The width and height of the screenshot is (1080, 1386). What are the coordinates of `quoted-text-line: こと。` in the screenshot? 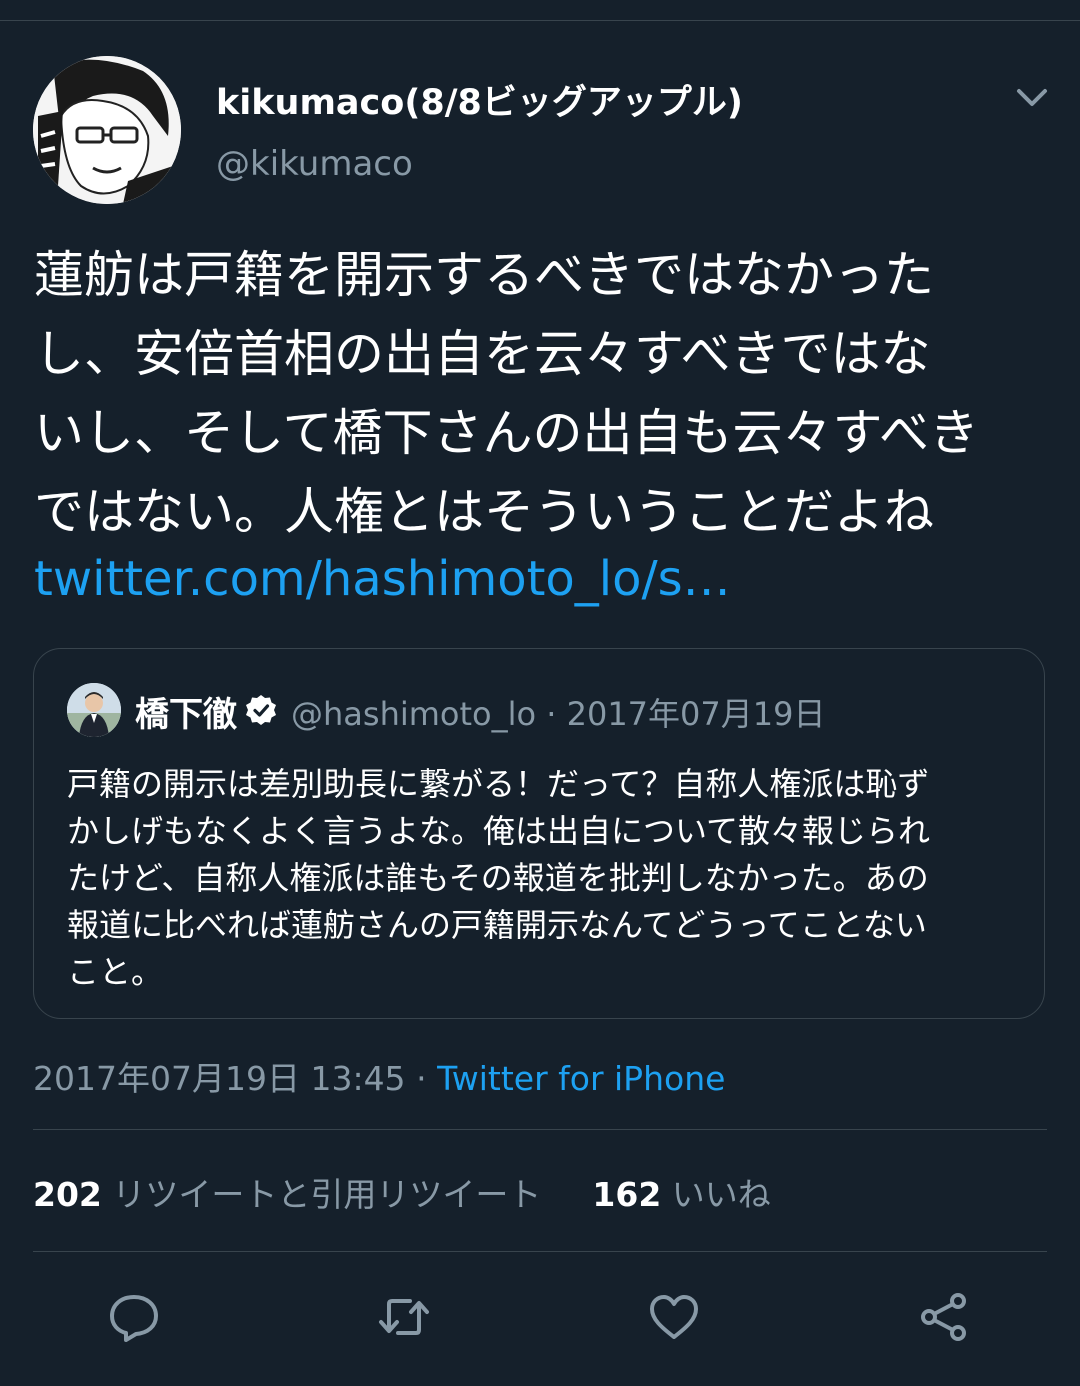 It's located at (115, 972).